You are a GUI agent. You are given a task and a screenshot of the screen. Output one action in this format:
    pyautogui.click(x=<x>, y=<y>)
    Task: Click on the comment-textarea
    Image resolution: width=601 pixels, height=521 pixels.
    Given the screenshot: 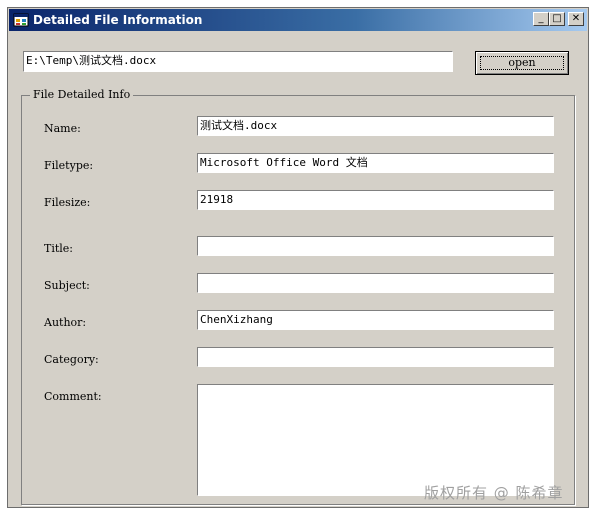 What is the action you would take?
    pyautogui.click(x=375, y=440)
    